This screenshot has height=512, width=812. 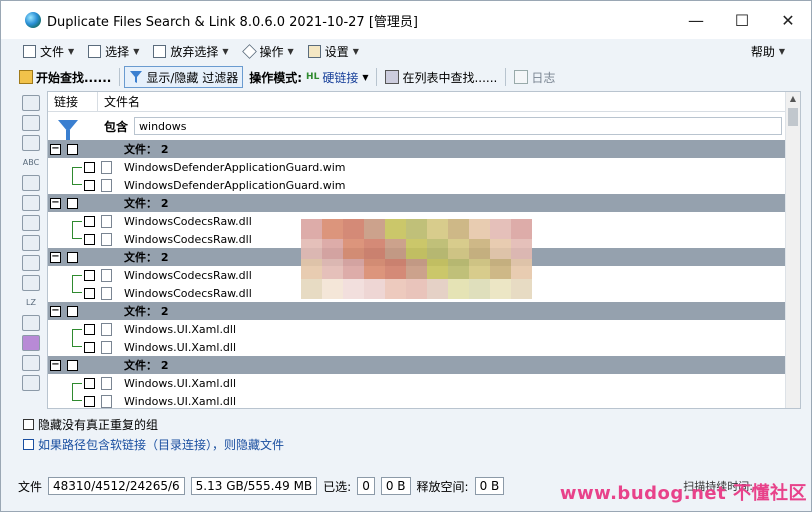 I want to click on lz-icon: LZ, so click(x=31, y=303).